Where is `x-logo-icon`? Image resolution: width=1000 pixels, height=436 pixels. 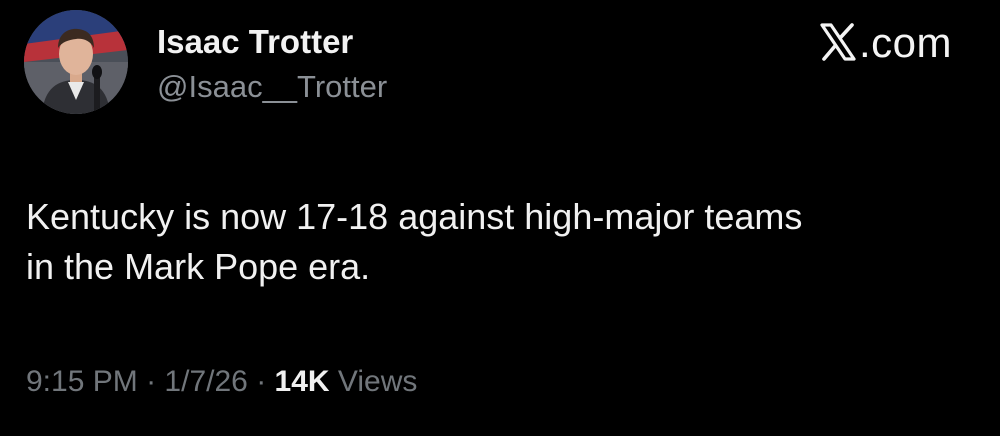 x-logo-icon is located at coordinates (838, 42).